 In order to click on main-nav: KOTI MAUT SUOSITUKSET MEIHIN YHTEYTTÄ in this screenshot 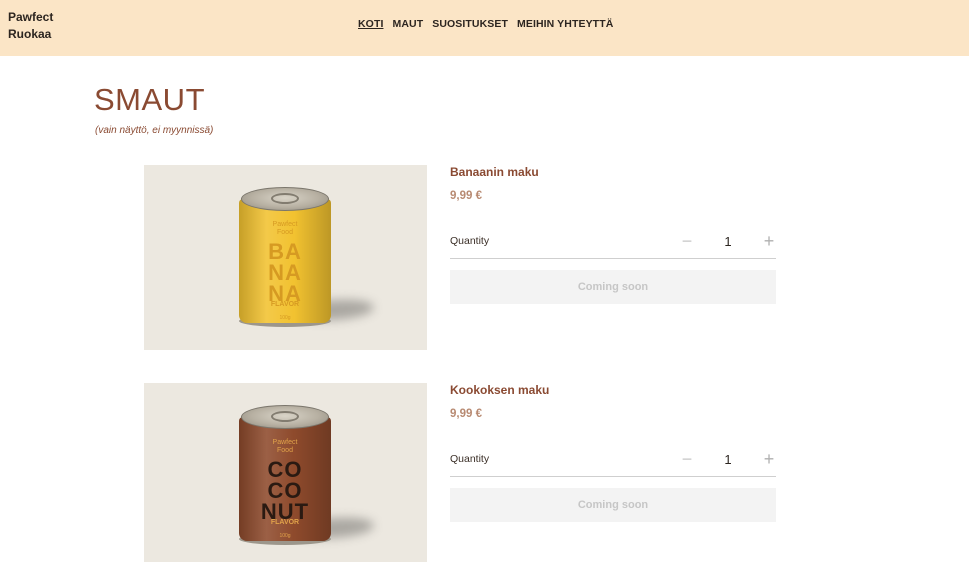, I will do `click(490, 24)`.